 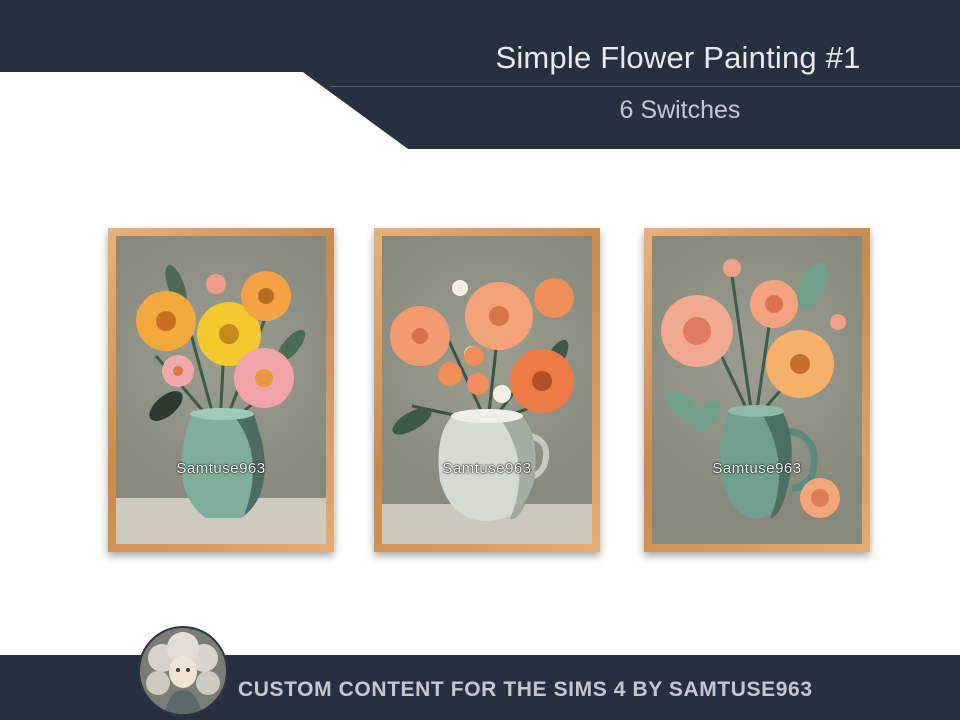 I want to click on painting-frame-1: Samtuse963, so click(x=221, y=390).